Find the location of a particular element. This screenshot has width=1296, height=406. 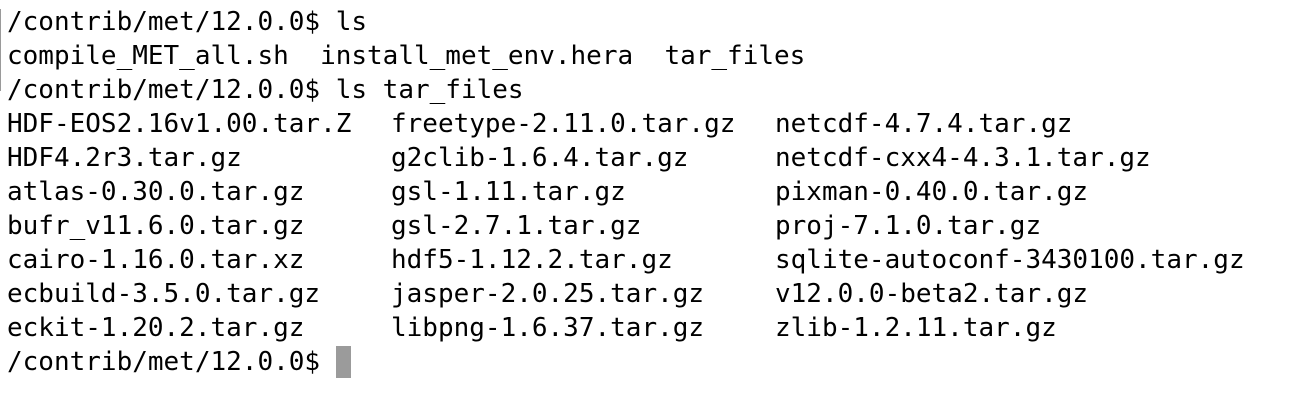

file-entry: gsl-2.7.1.tar.gz is located at coordinates (516, 226).